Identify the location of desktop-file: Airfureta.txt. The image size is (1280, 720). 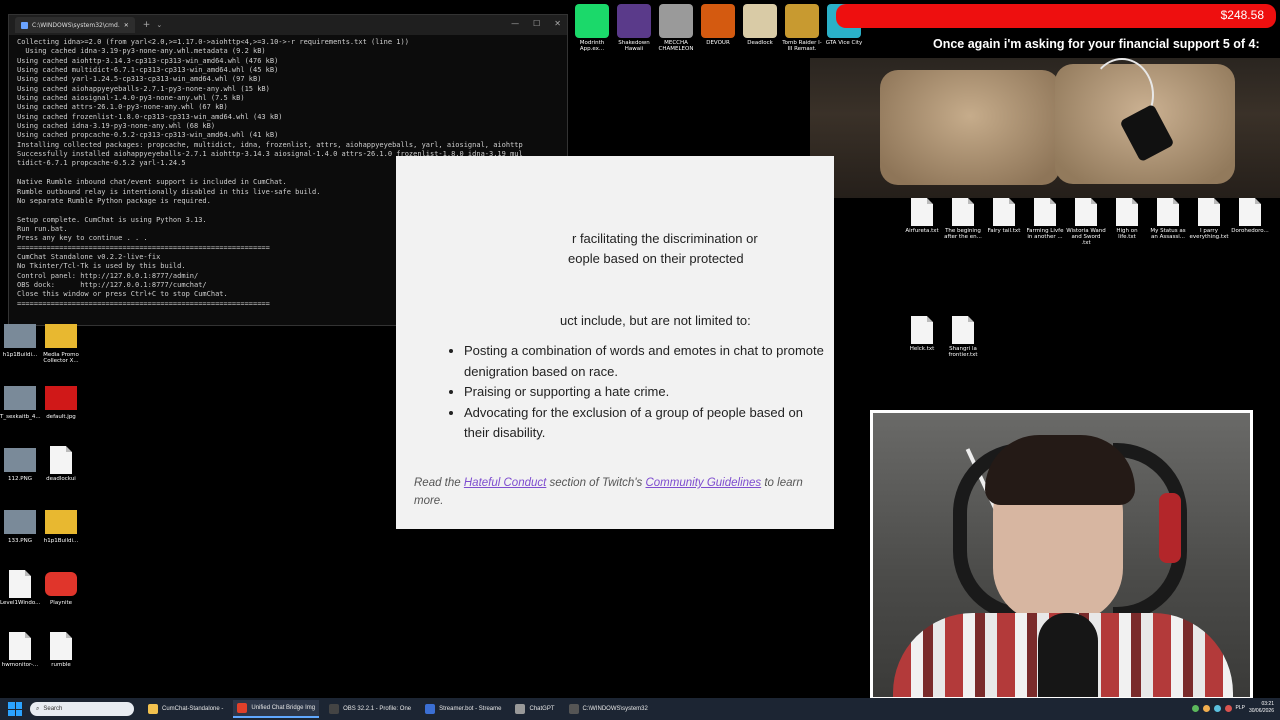
(922, 216).